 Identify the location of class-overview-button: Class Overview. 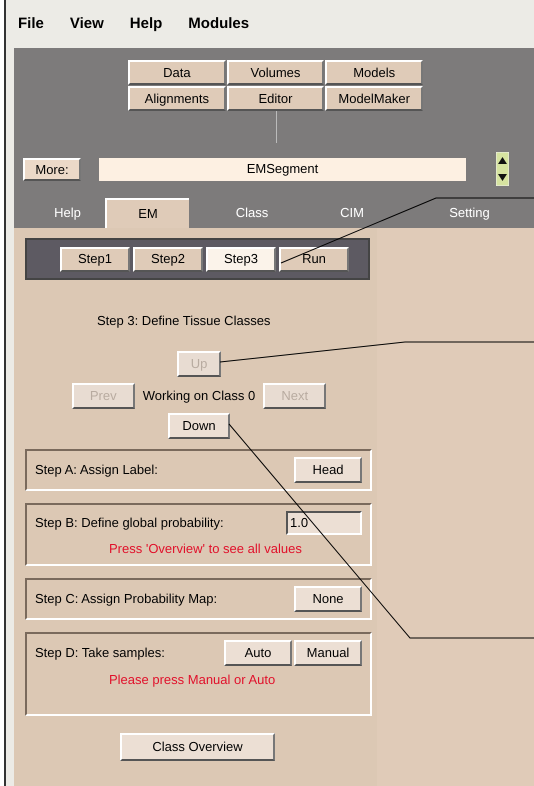
(197, 747).